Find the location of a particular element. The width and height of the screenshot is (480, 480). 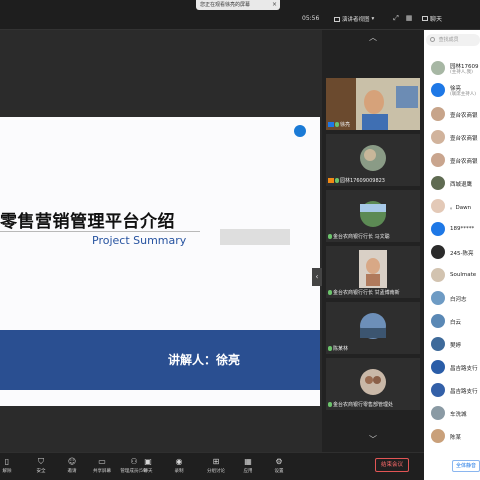

toolbar-label: 邀请 is located at coordinates (72, 471).